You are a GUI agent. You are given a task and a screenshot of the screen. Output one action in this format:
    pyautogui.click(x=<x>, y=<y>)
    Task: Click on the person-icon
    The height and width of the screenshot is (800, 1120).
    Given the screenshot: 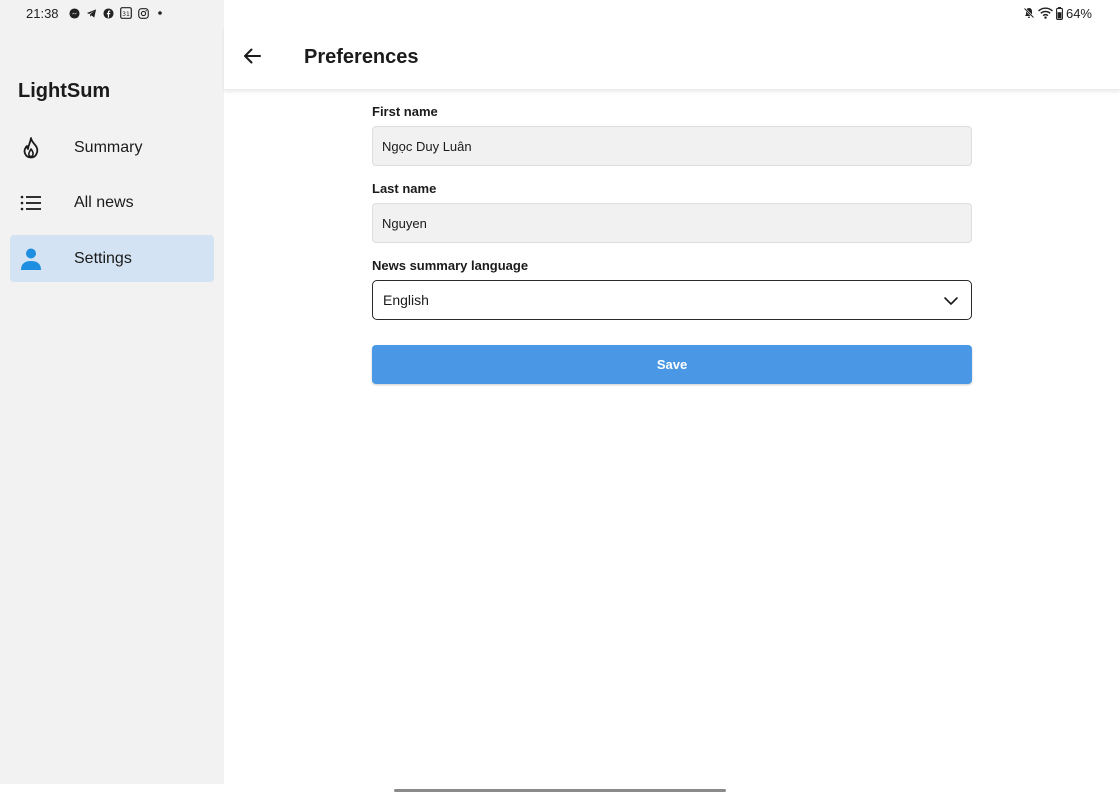 What is the action you would take?
    pyautogui.click(x=31, y=259)
    